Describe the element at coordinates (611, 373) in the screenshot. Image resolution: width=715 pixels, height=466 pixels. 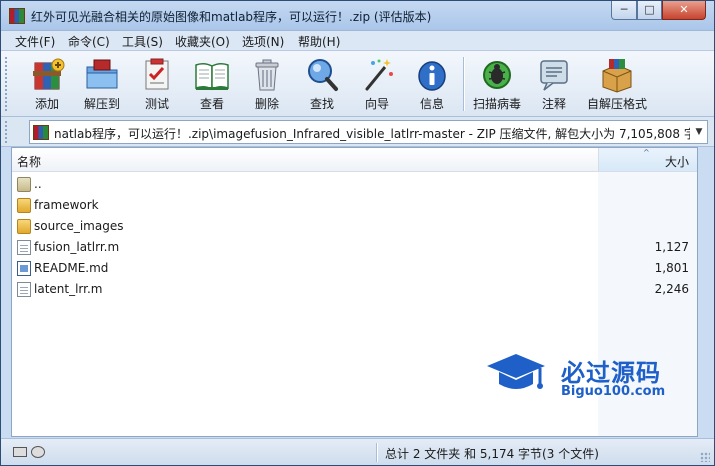
I see `watermark-title: 必过源码` at that location.